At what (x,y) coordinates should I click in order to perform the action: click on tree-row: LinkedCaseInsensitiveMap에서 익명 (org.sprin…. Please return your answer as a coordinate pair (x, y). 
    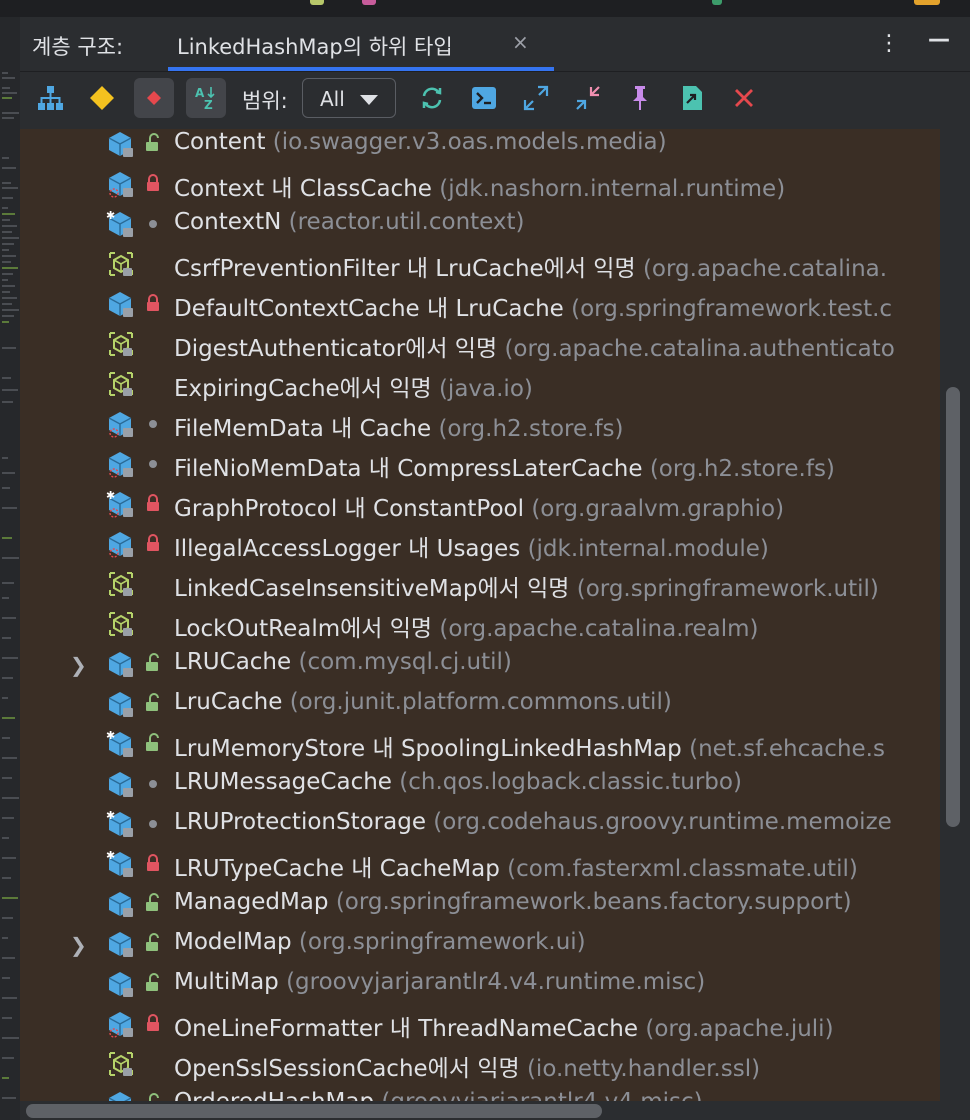
    Looking at the image, I should click on (480, 584).